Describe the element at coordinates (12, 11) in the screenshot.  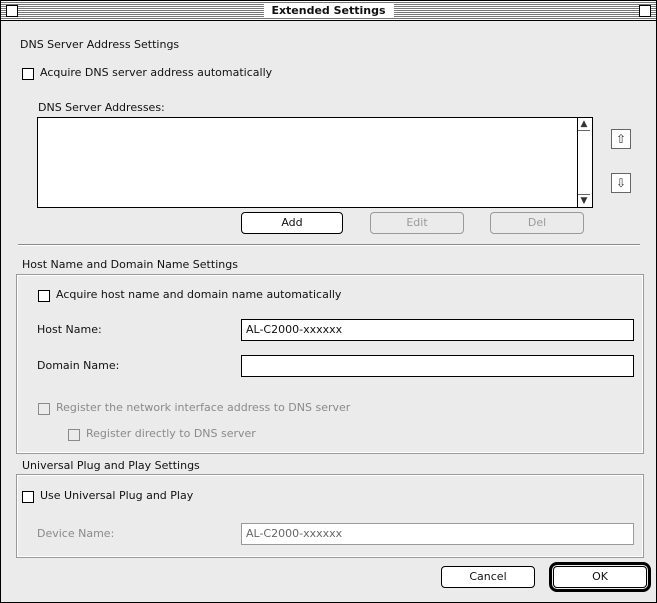
I see `close-box` at that location.